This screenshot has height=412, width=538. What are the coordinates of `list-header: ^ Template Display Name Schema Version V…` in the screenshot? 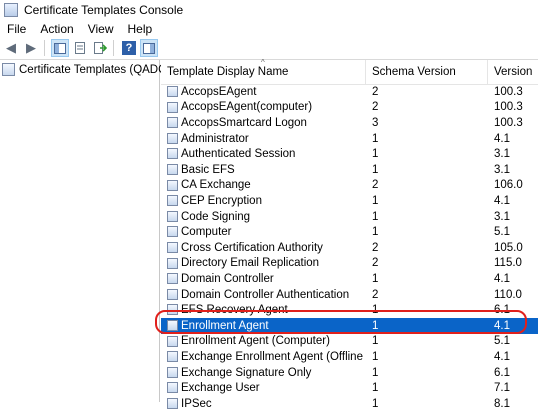 It's located at (349, 71).